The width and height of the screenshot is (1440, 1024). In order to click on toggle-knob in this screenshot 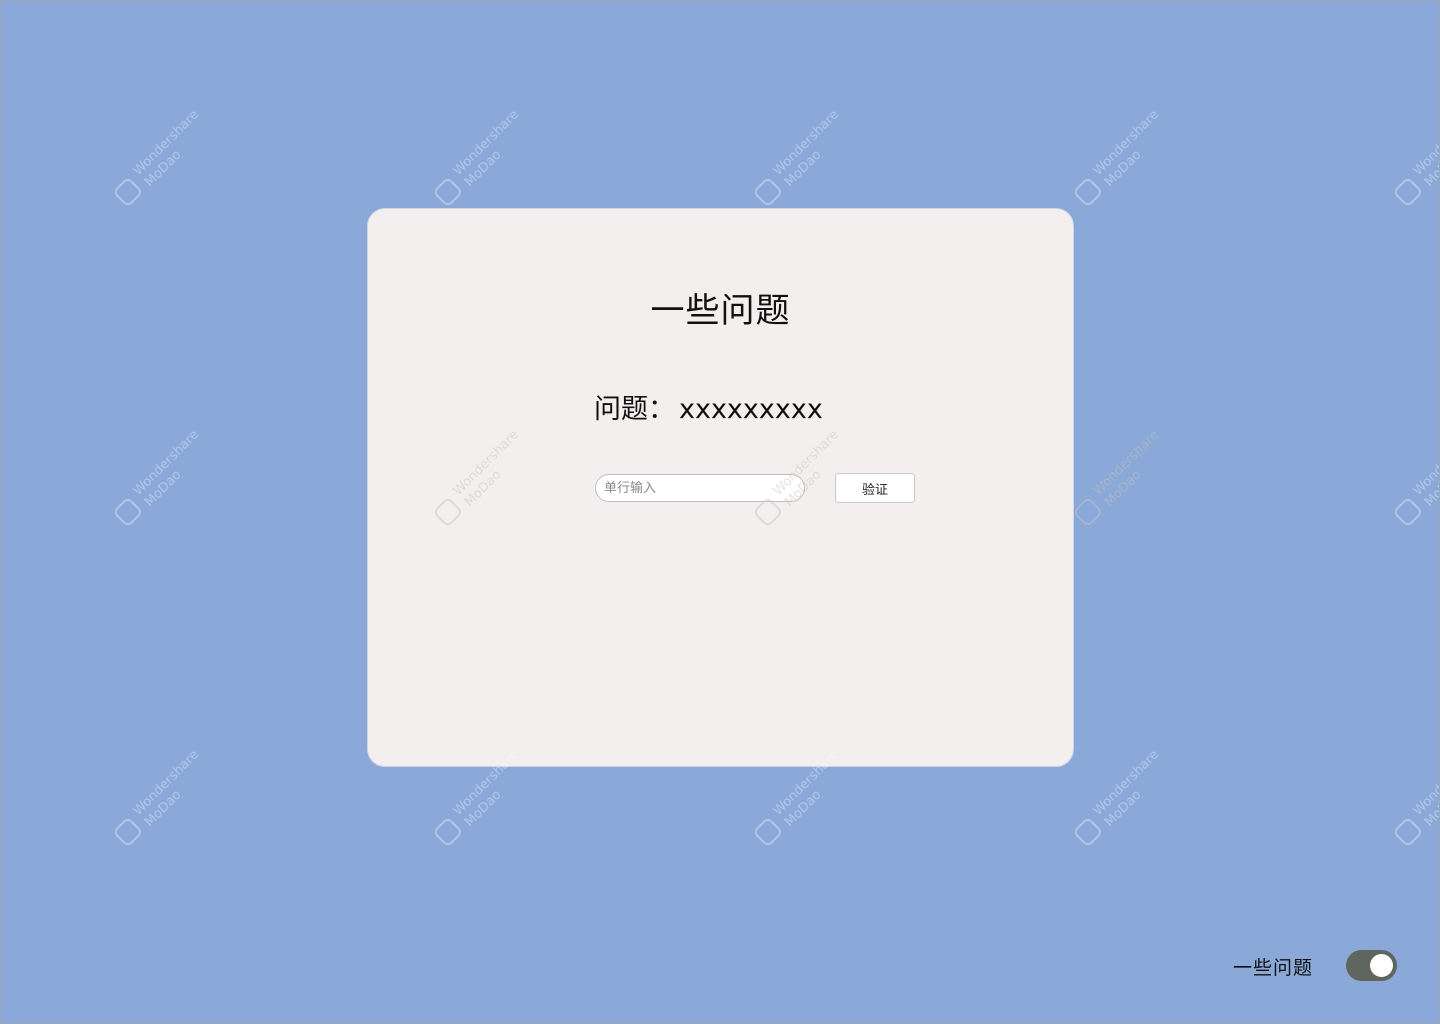, I will do `click(1381, 965)`.